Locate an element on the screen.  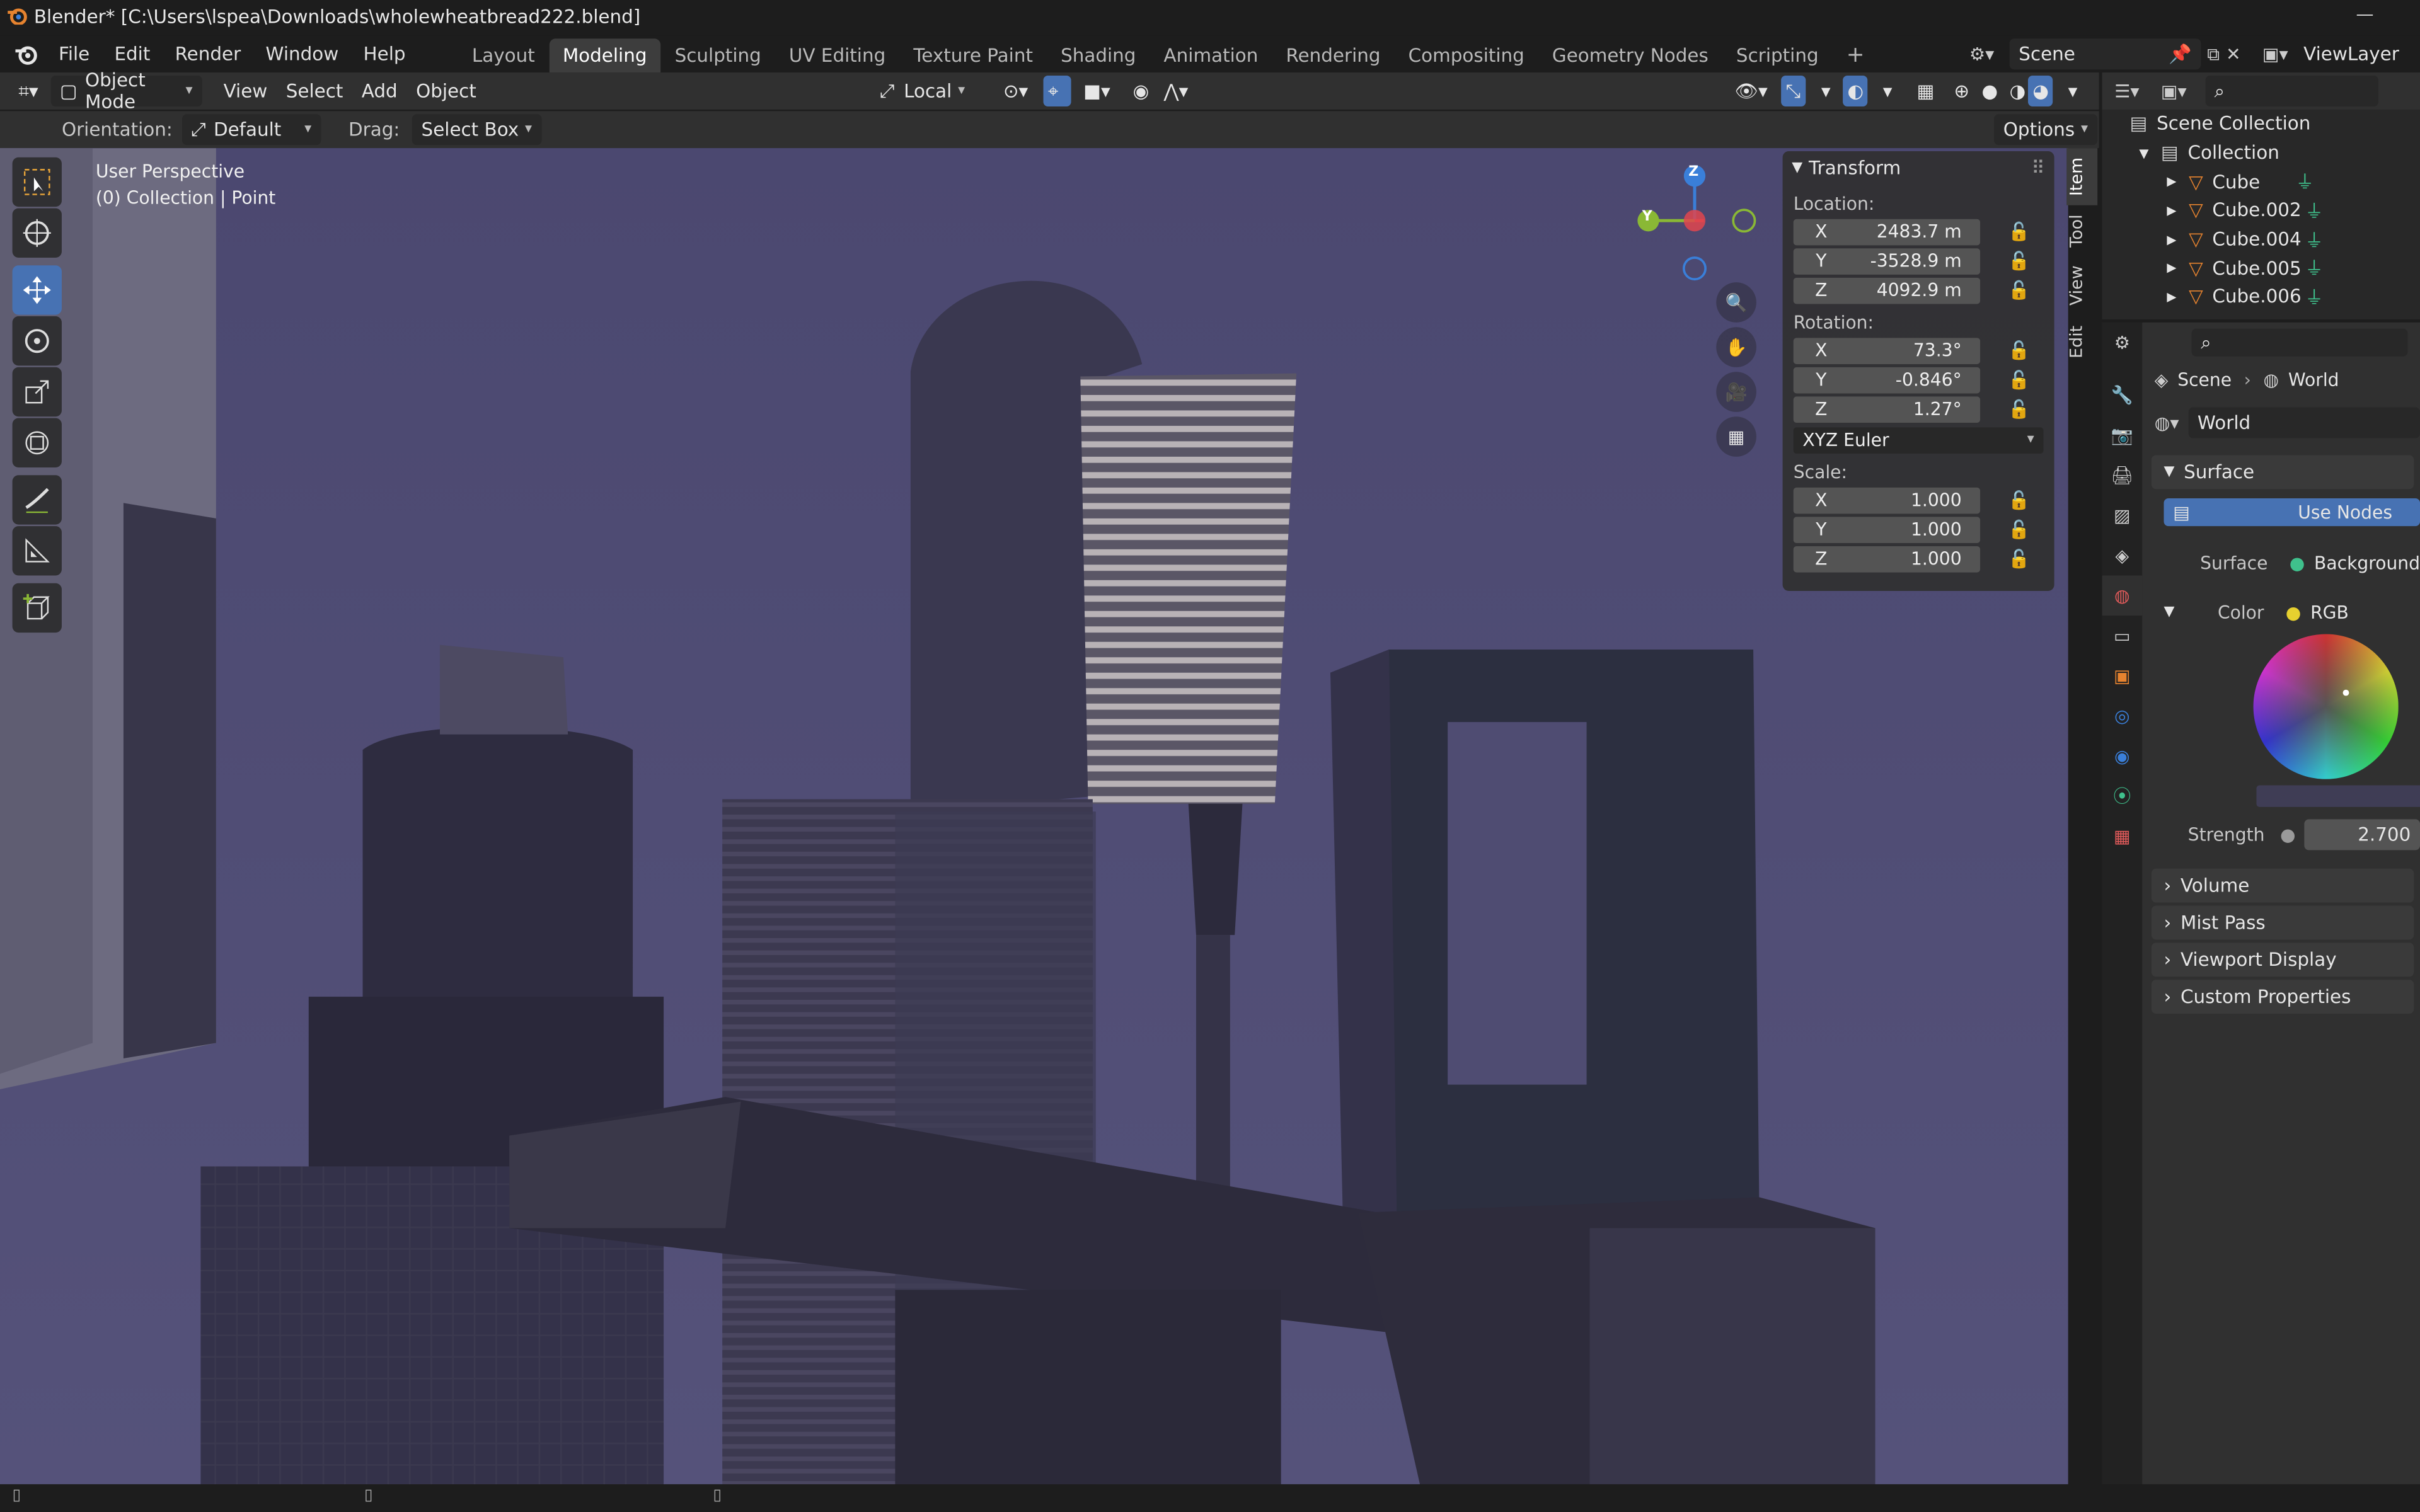
tab-animation: Animation is located at coordinates (1211, 55).